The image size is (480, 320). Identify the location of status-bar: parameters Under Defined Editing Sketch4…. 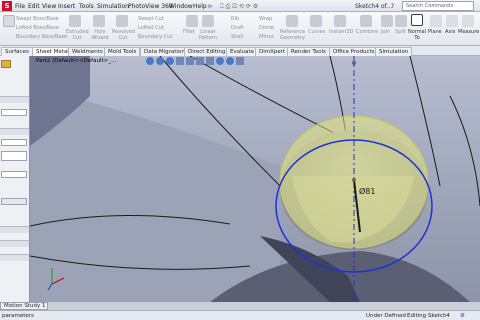
(240, 315).